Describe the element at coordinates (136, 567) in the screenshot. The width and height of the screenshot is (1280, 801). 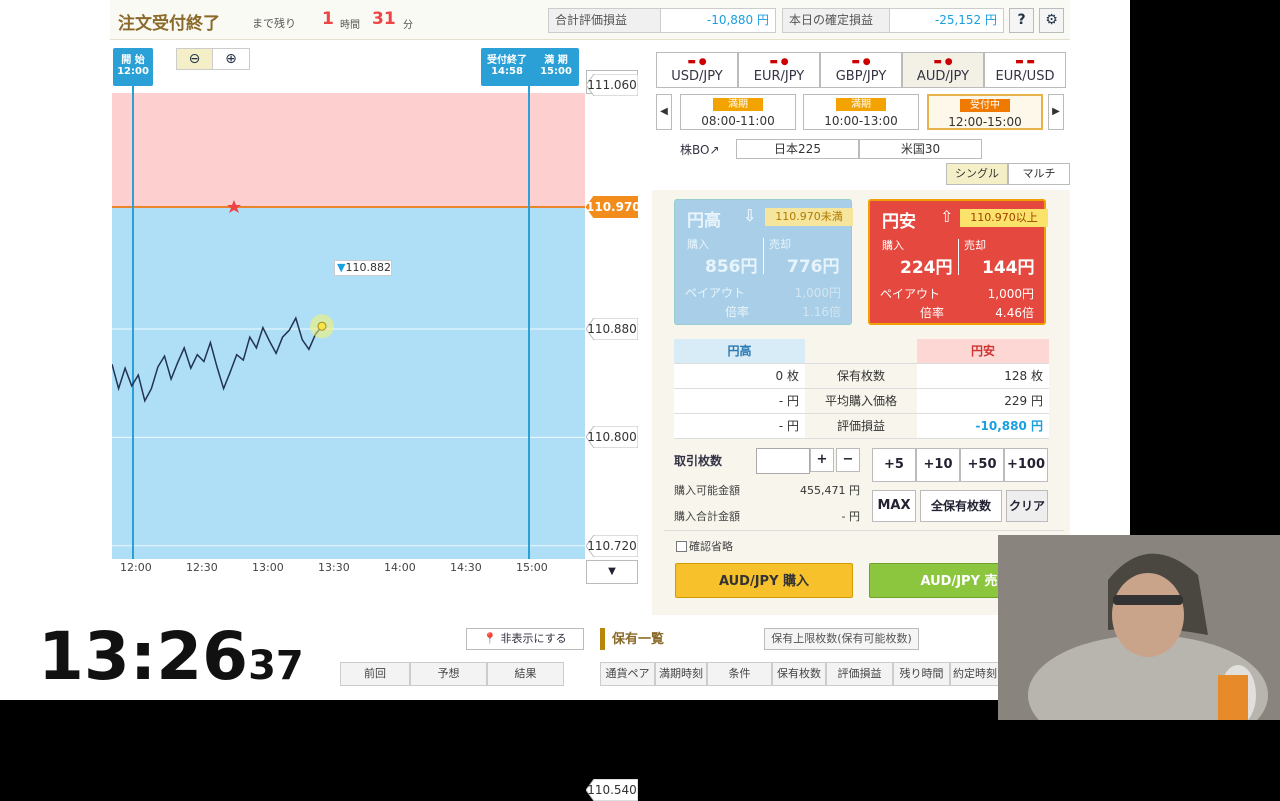
I see `time-tick-label: 12:00` at that location.